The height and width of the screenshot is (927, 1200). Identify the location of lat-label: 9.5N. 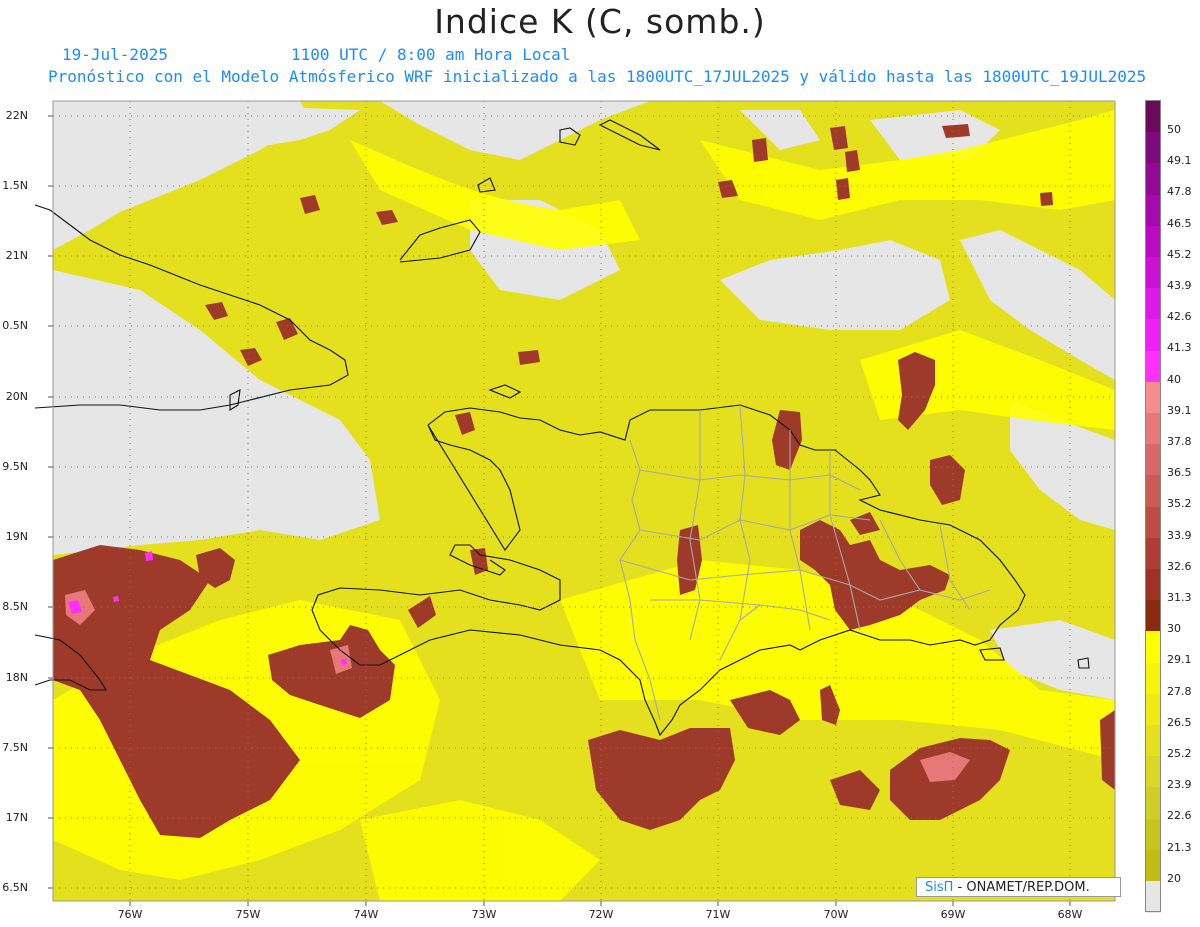
(15, 466).